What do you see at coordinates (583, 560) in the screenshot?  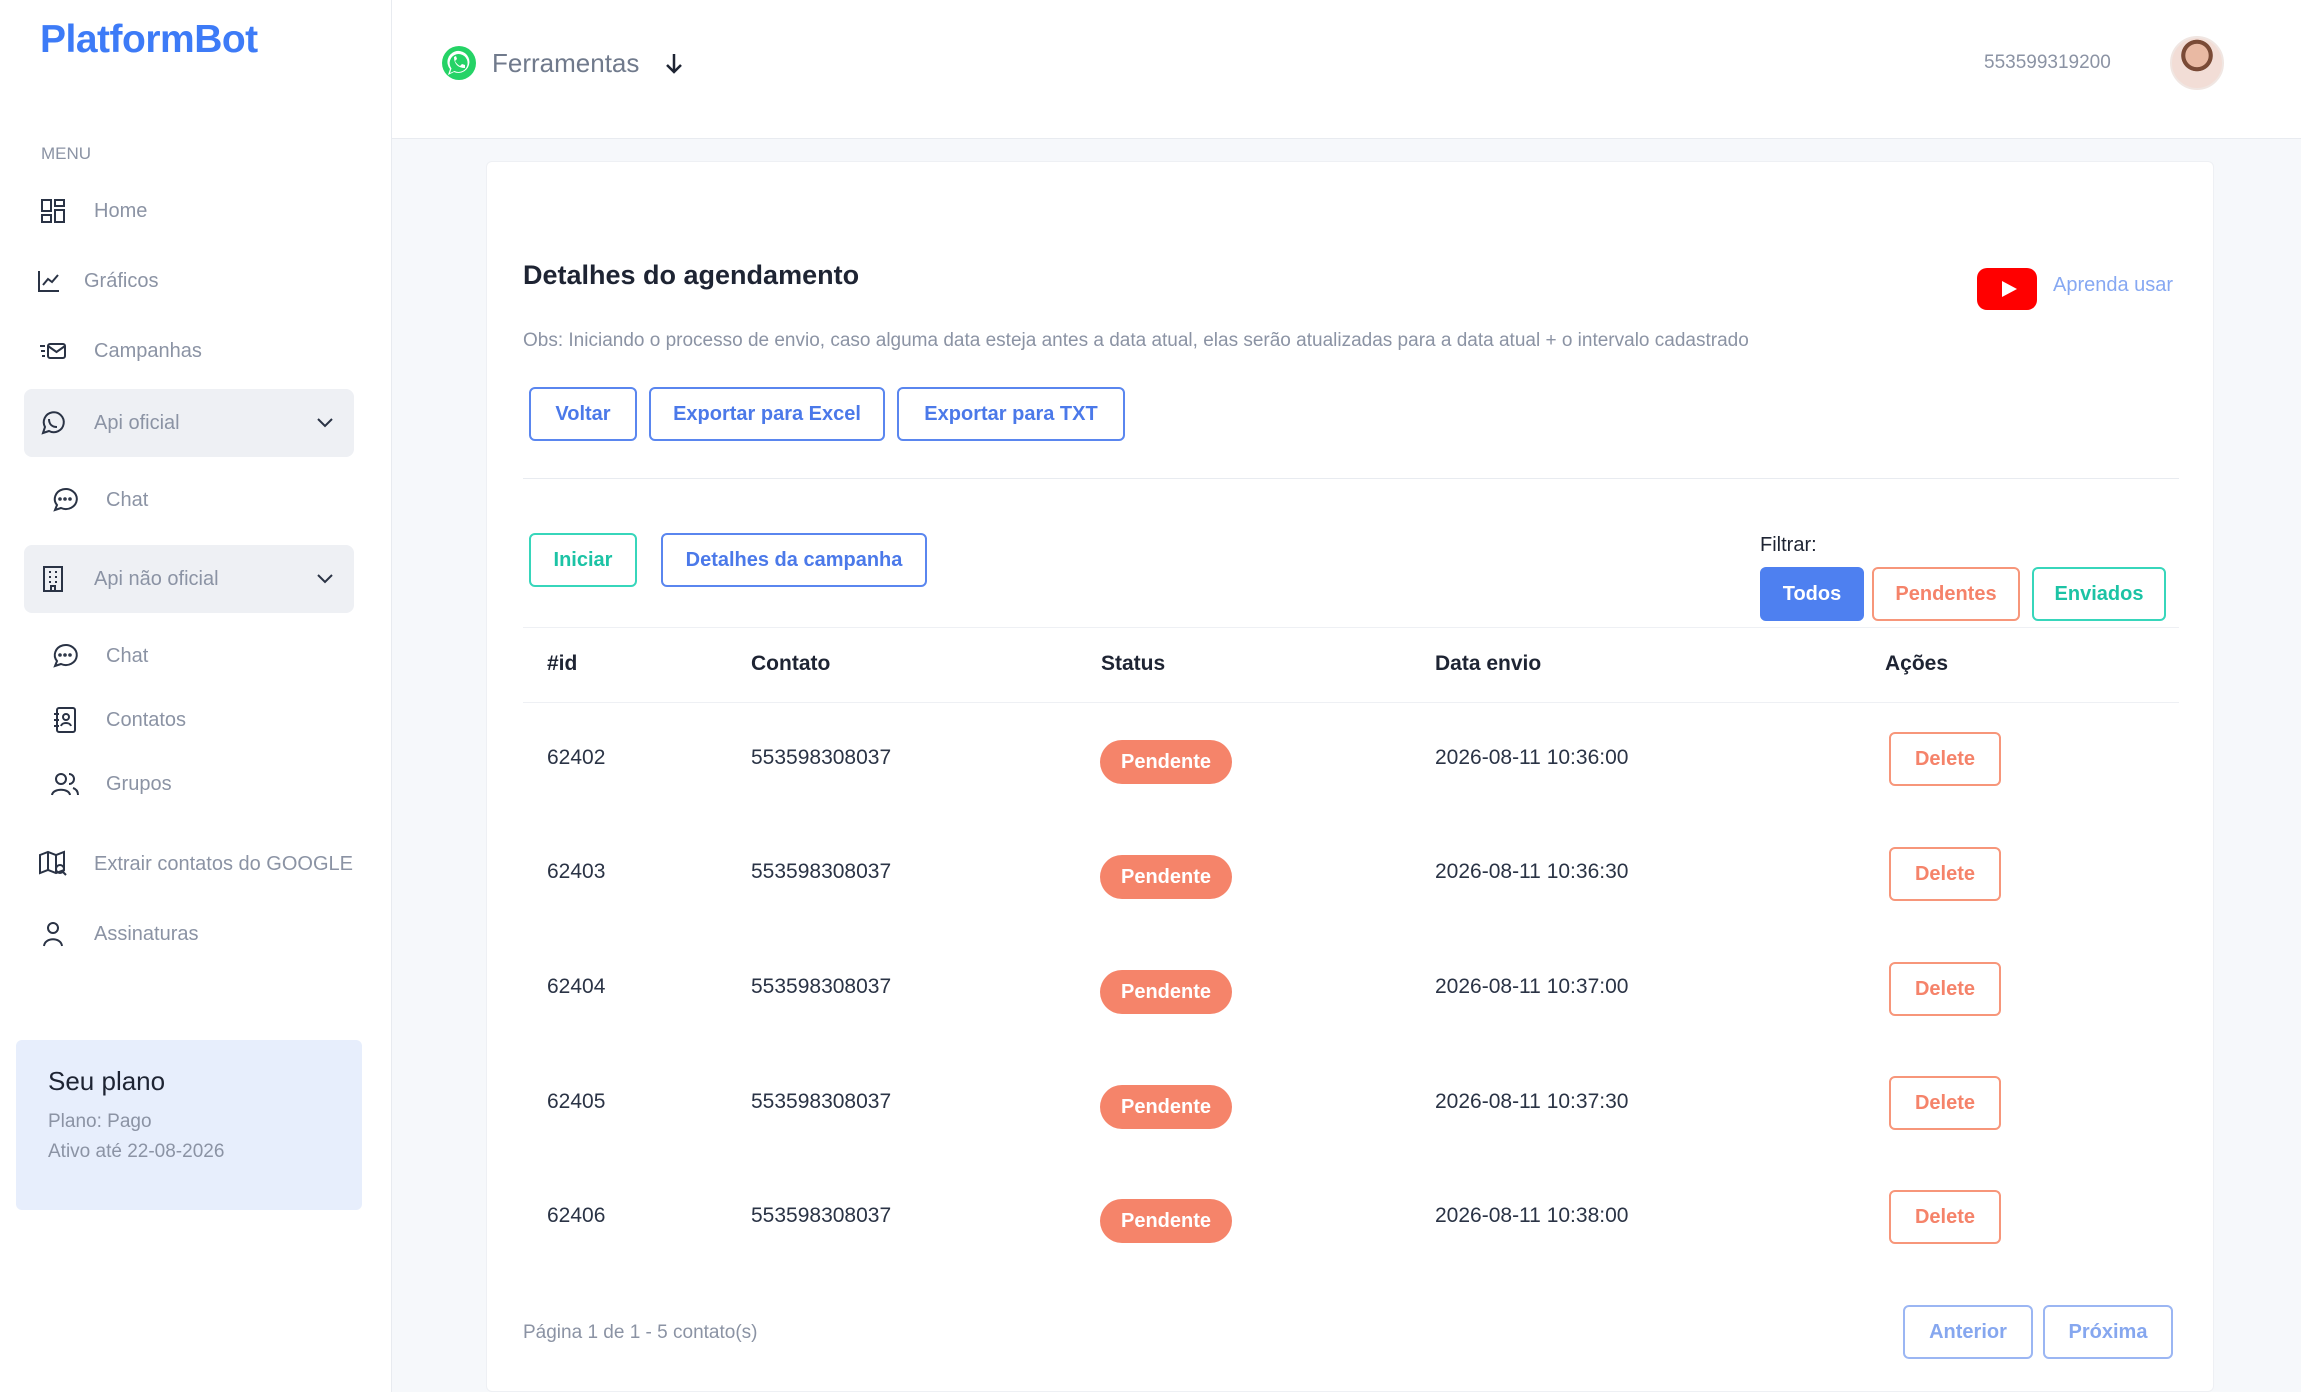 I see `start-button: Iniciar` at bounding box center [583, 560].